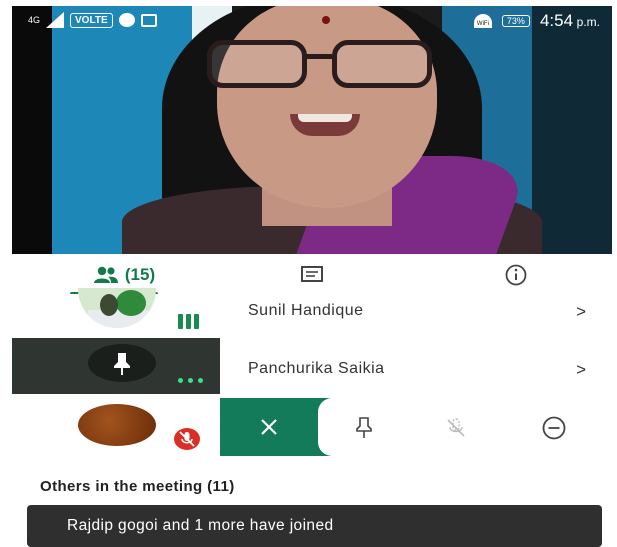  I want to click on participant-name: Sunil Handique, so click(306, 310).